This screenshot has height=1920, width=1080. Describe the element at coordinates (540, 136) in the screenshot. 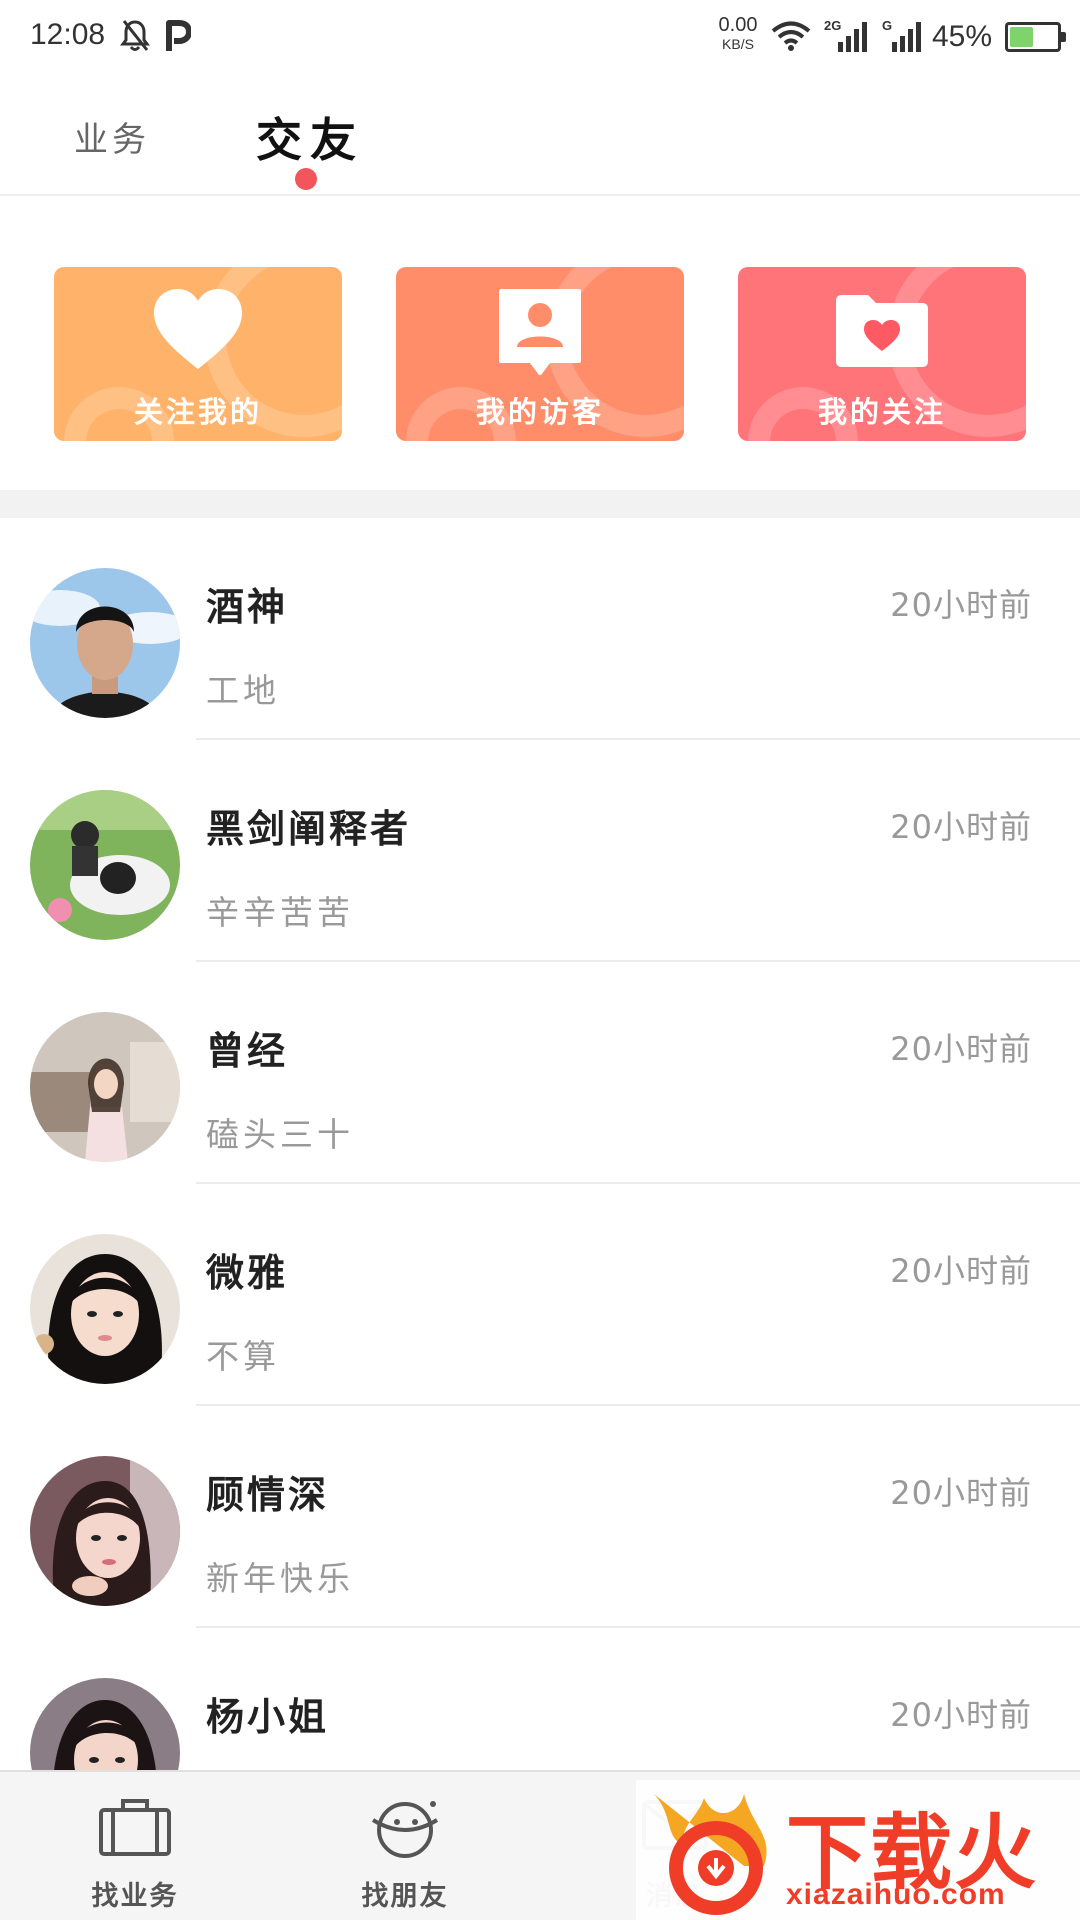

I see `top-tabs: 业务 交友` at that location.